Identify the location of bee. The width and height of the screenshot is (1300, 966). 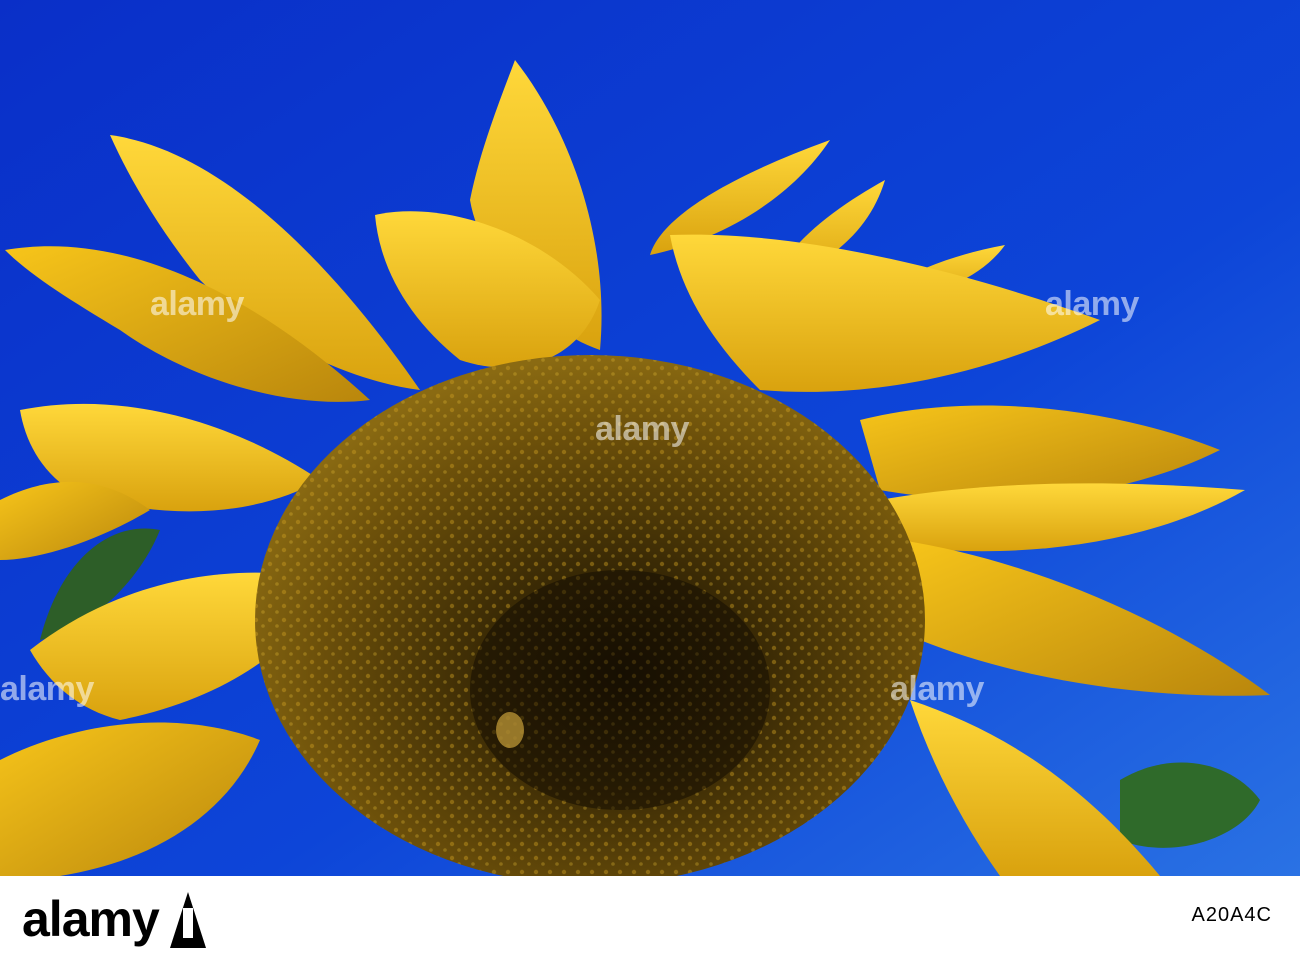
(510, 730).